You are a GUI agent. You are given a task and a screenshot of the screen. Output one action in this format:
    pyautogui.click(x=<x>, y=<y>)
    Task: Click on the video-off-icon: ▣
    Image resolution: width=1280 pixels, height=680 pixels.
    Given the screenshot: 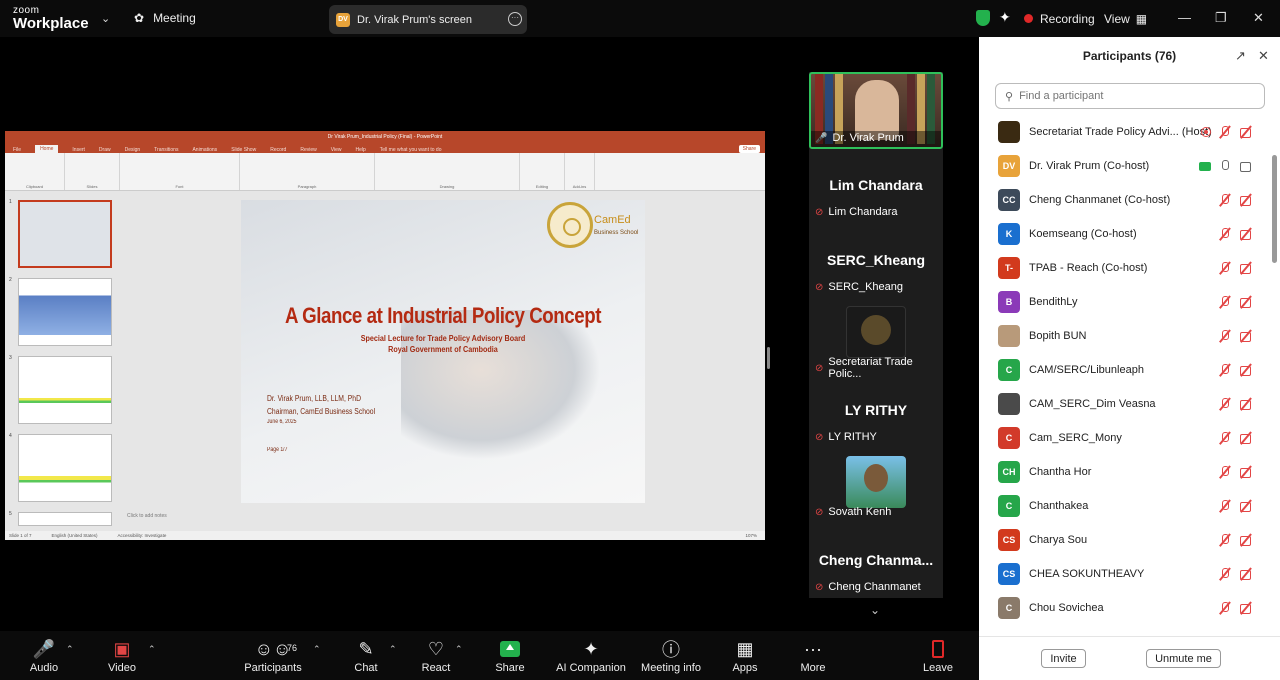 What is the action you would take?
    pyautogui.click(x=122, y=648)
    